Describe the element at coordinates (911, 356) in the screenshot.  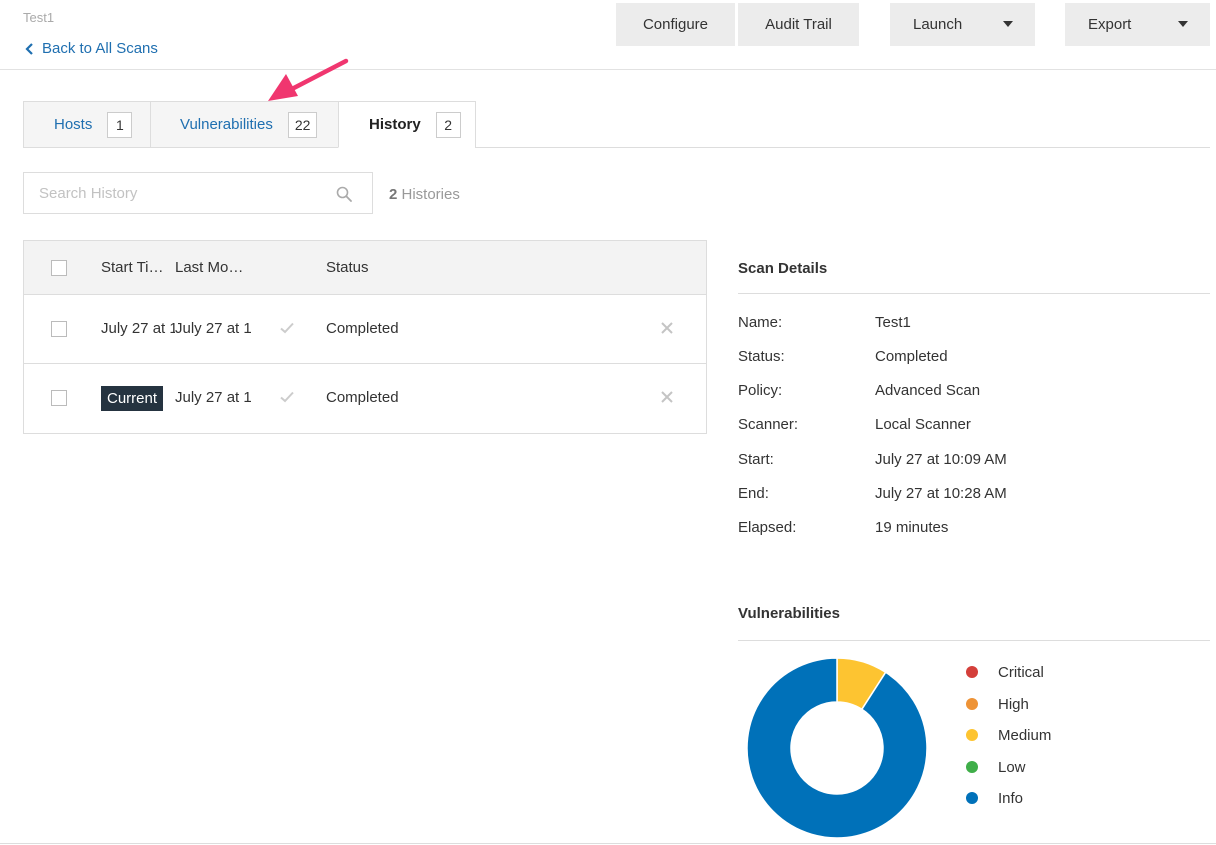
I see `detail-value: Completed` at that location.